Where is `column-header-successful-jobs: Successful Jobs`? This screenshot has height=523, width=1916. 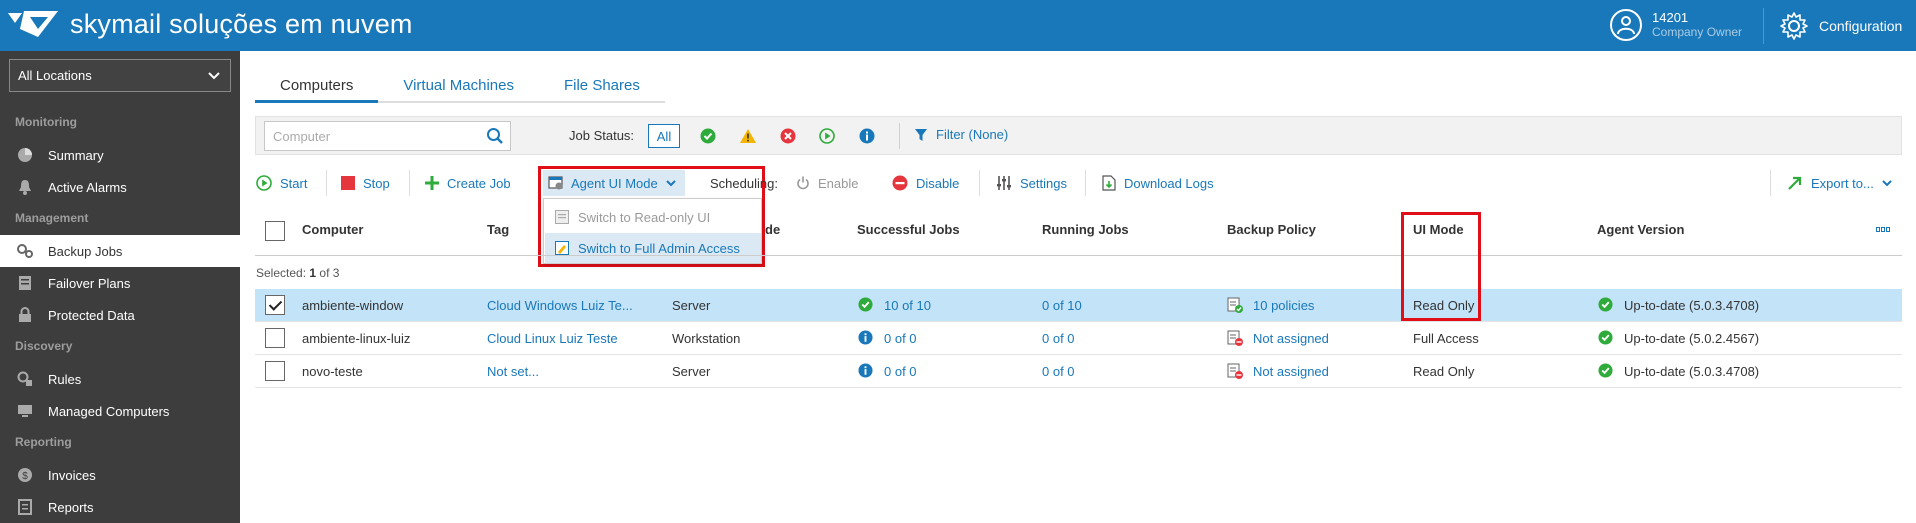
column-header-successful-jobs: Successful Jobs is located at coordinates (908, 229).